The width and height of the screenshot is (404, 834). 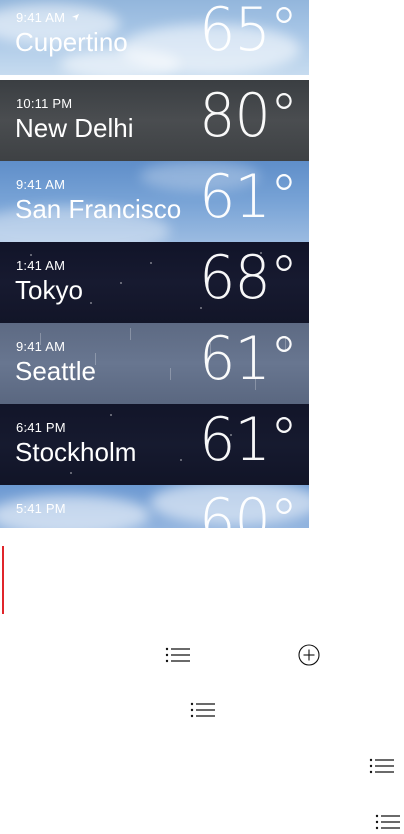 What do you see at coordinates (154, 120) in the screenshot?
I see `city-row-new-delhi: 10:11 PM New Delhi 80°` at bounding box center [154, 120].